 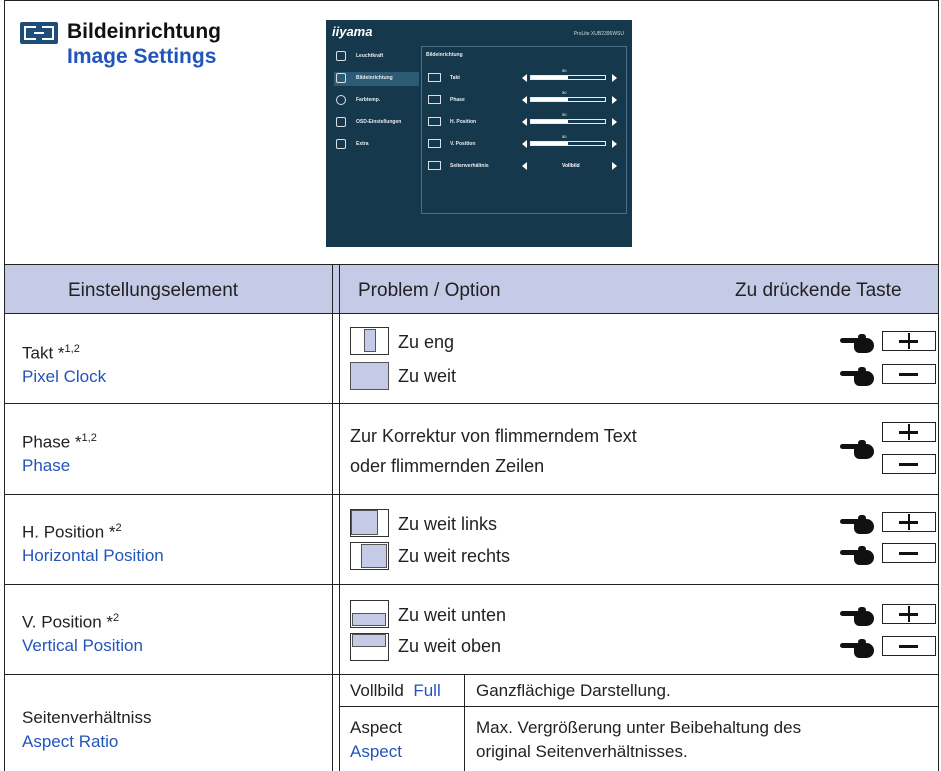 What do you see at coordinates (434, 143) in the screenshot?
I see `v-position-icon` at bounding box center [434, 143].